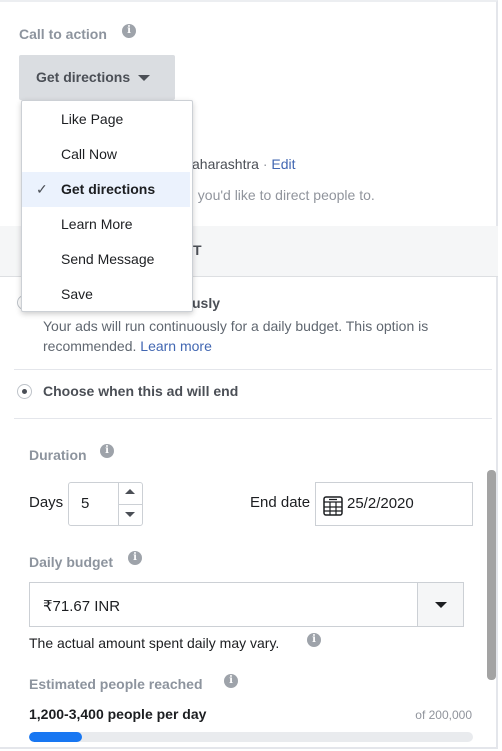 This screenshot has width=502, height=751. Describe the element at coordinates (223, 604) in the screenshot. I see `daily-budget-input: ₹71.67 INR` at that location.